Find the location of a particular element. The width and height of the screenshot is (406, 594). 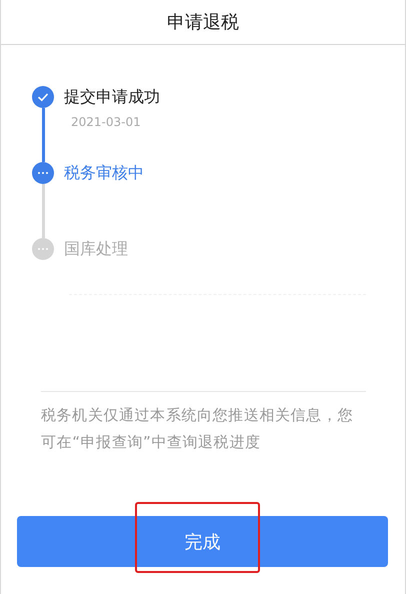

step-title: 提交申请成功 is located at coordinates (112, 97).